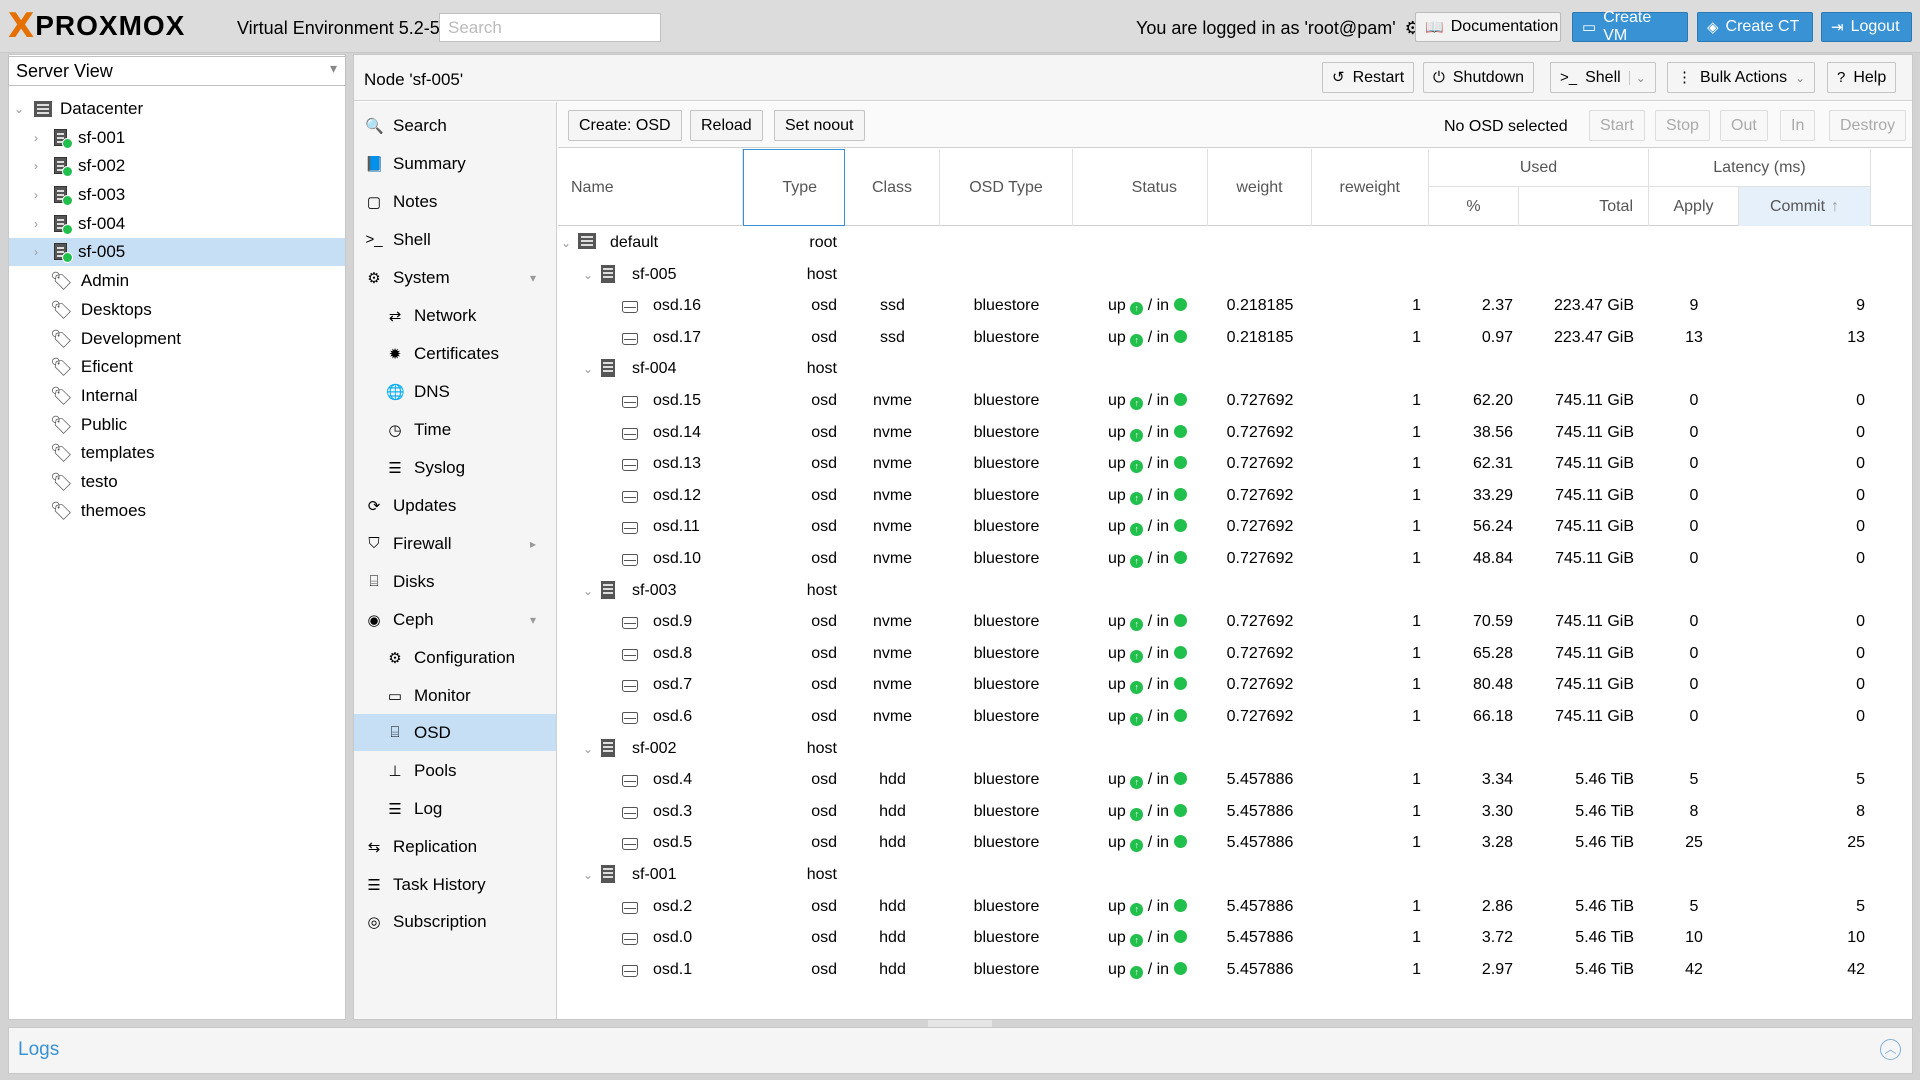 The height and width of the screenshot is (1080, 1920). I want to click on start-button: Start, so click(1617, 125).